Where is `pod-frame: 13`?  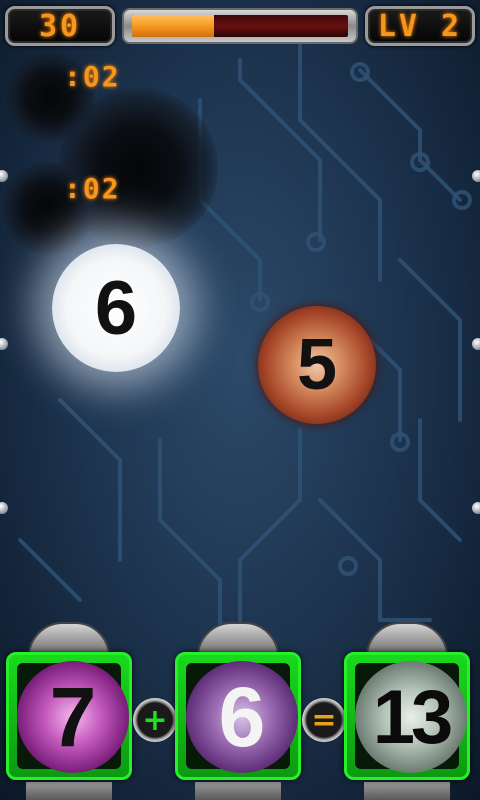
pod-frame: 13 is located at coordinates (407, 716).